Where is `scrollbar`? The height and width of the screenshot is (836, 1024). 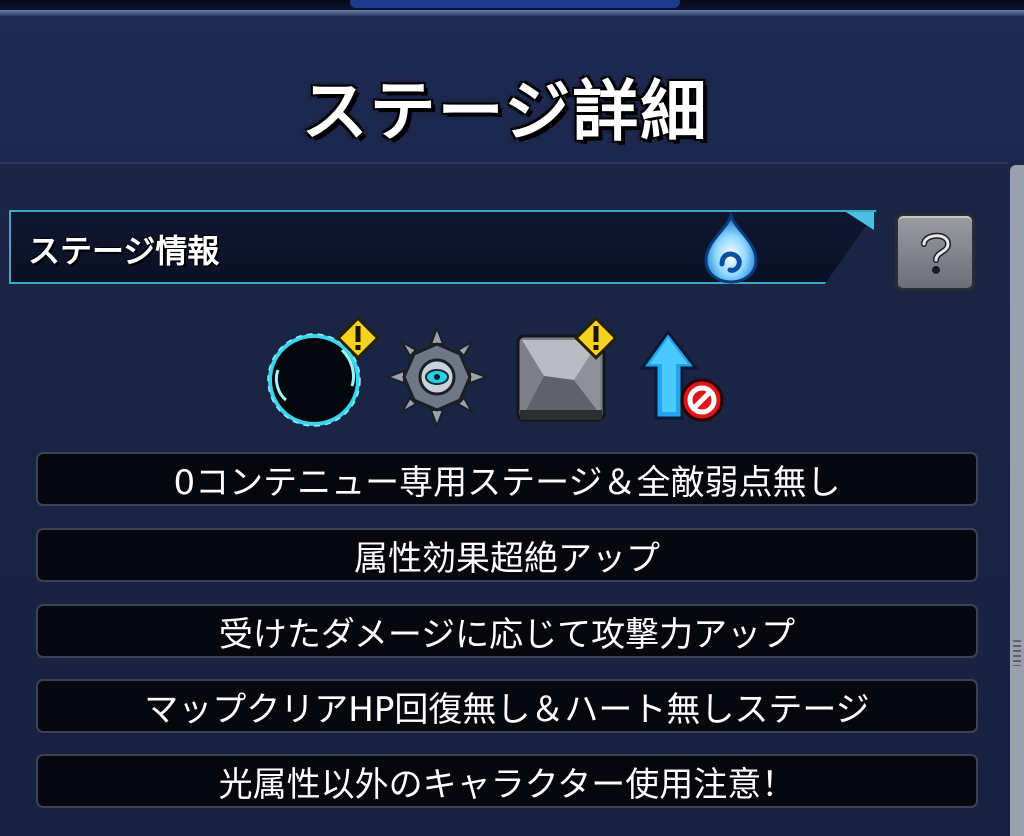 scrollbar is located at coordinates (1017, 500).